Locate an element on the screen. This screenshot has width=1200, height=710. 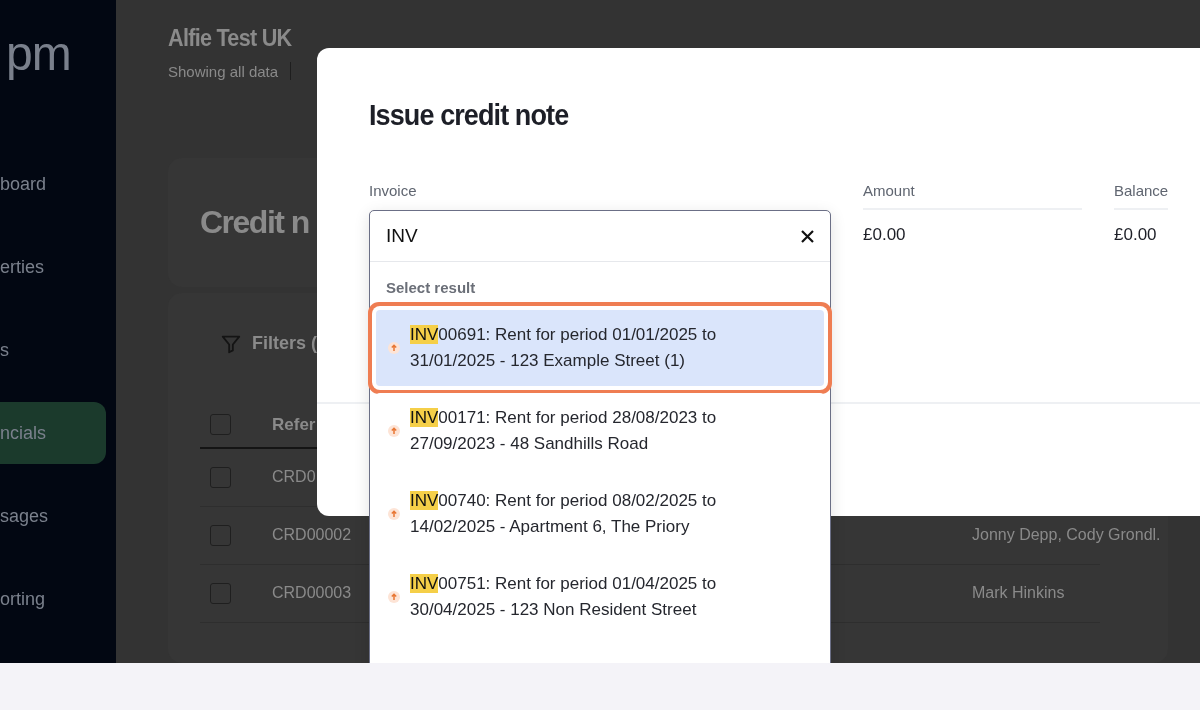
dialog-title: Issue credit note is located at coordinates (469, 115).